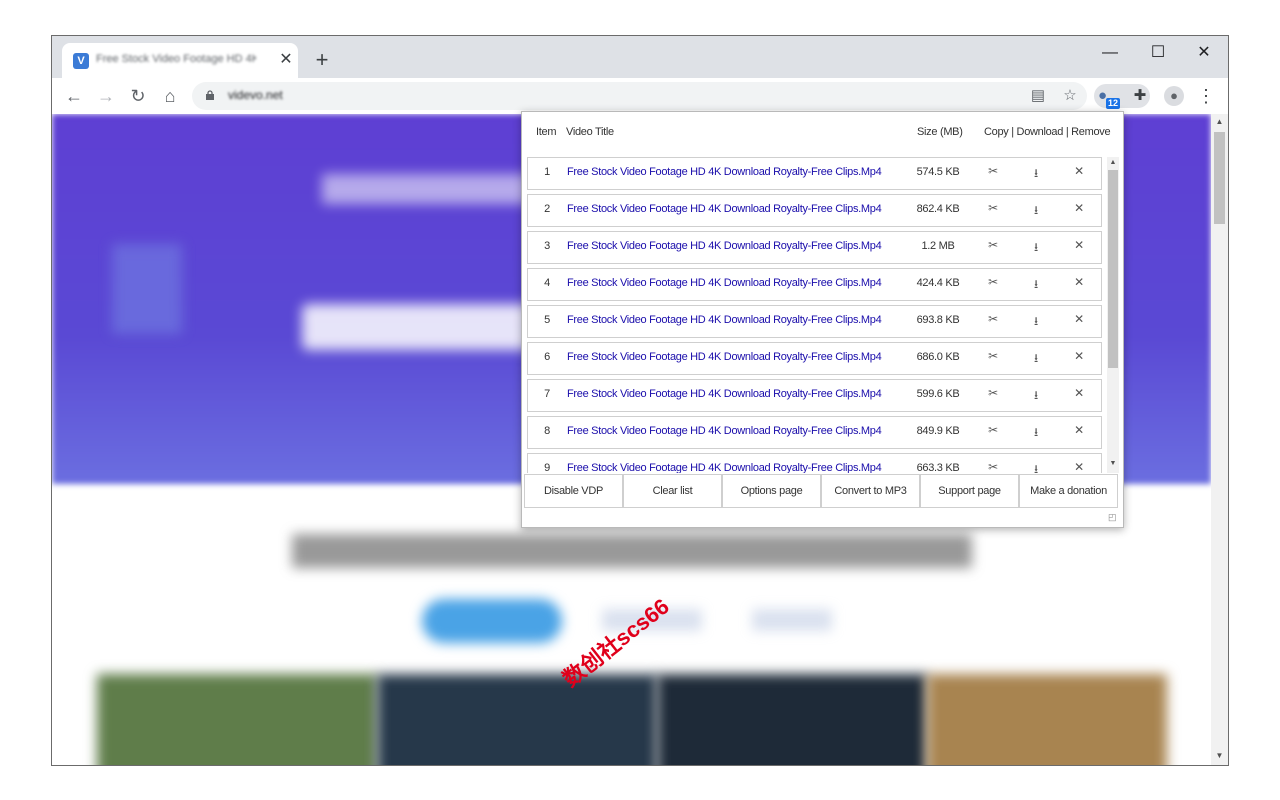  Describe the element at coordinates (1140, 96) in the screenshot. I see `extensions-puzzle-icon: ✚` at that location.